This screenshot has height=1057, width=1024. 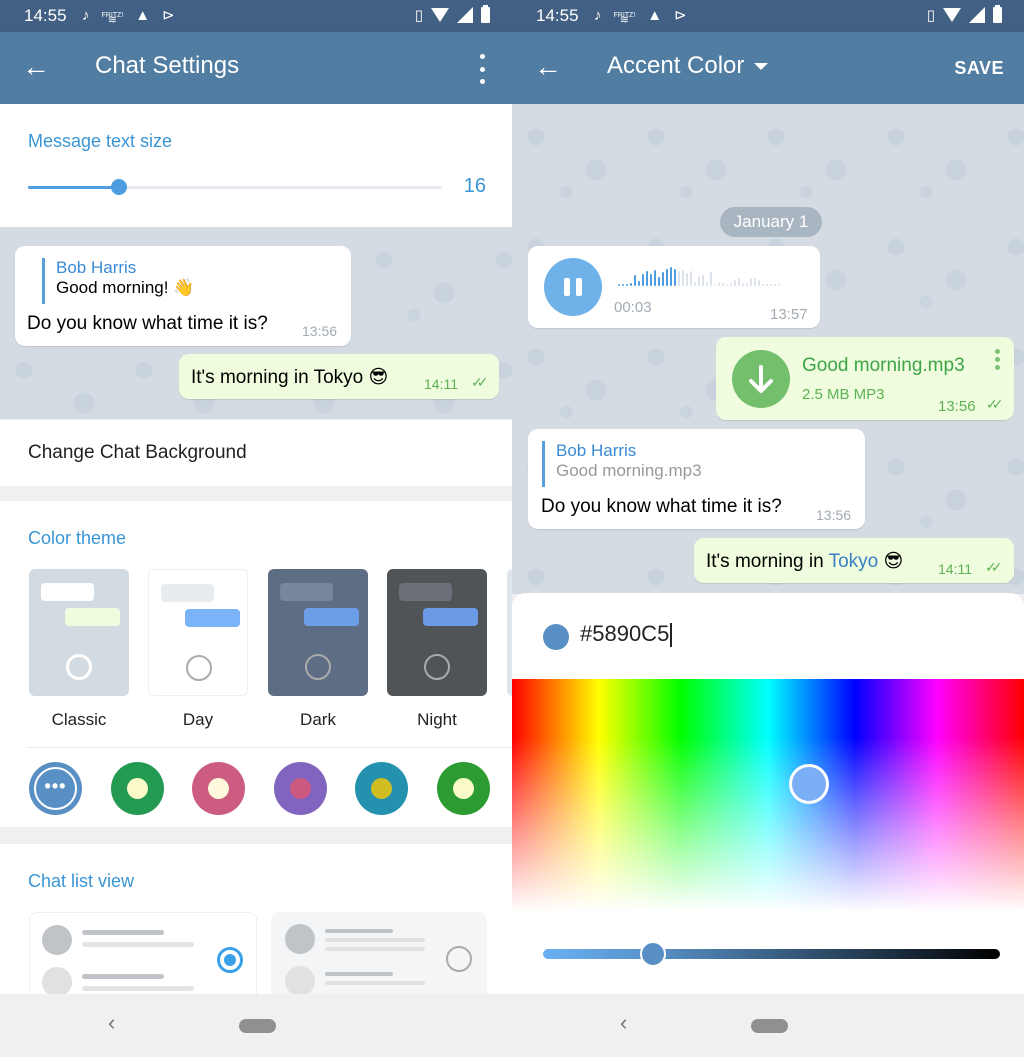 I want to click on theme-tile-day, so click(x=198, y=632).